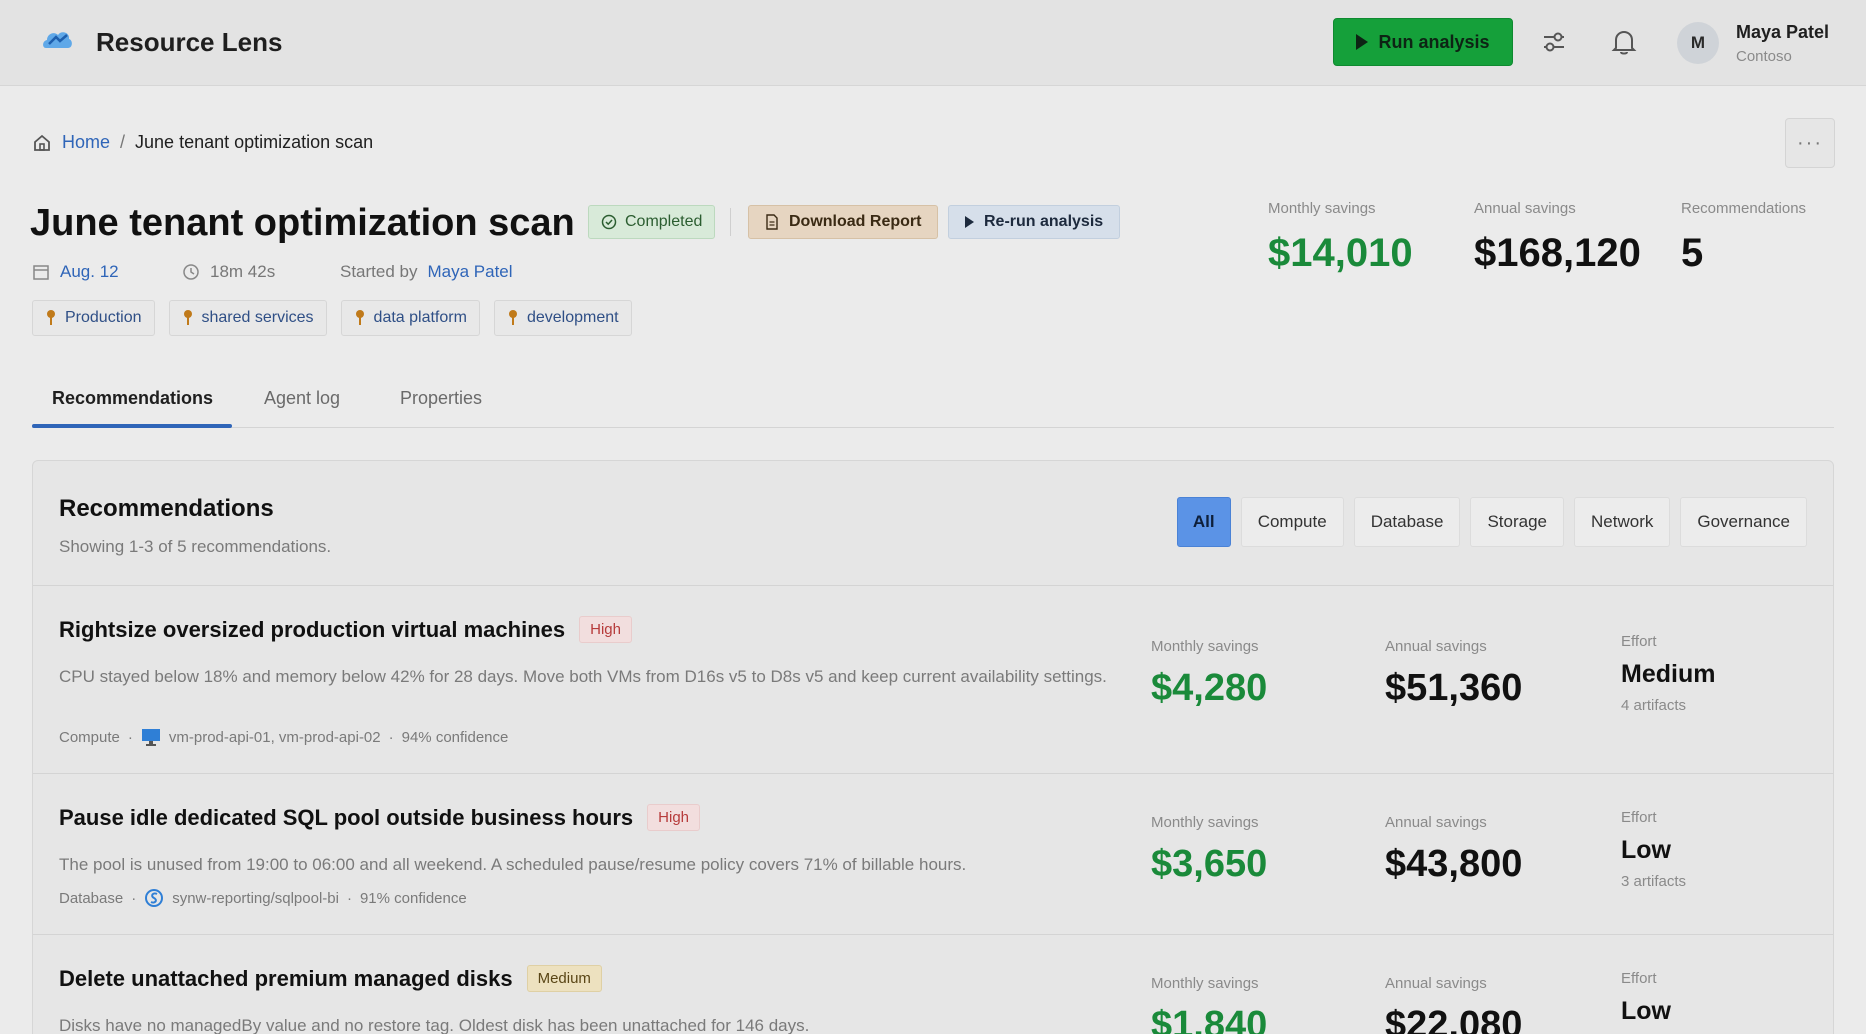  Describe the element at coordinates (674, 817) in the screenshot. I see `severity-badge: High` at that location.